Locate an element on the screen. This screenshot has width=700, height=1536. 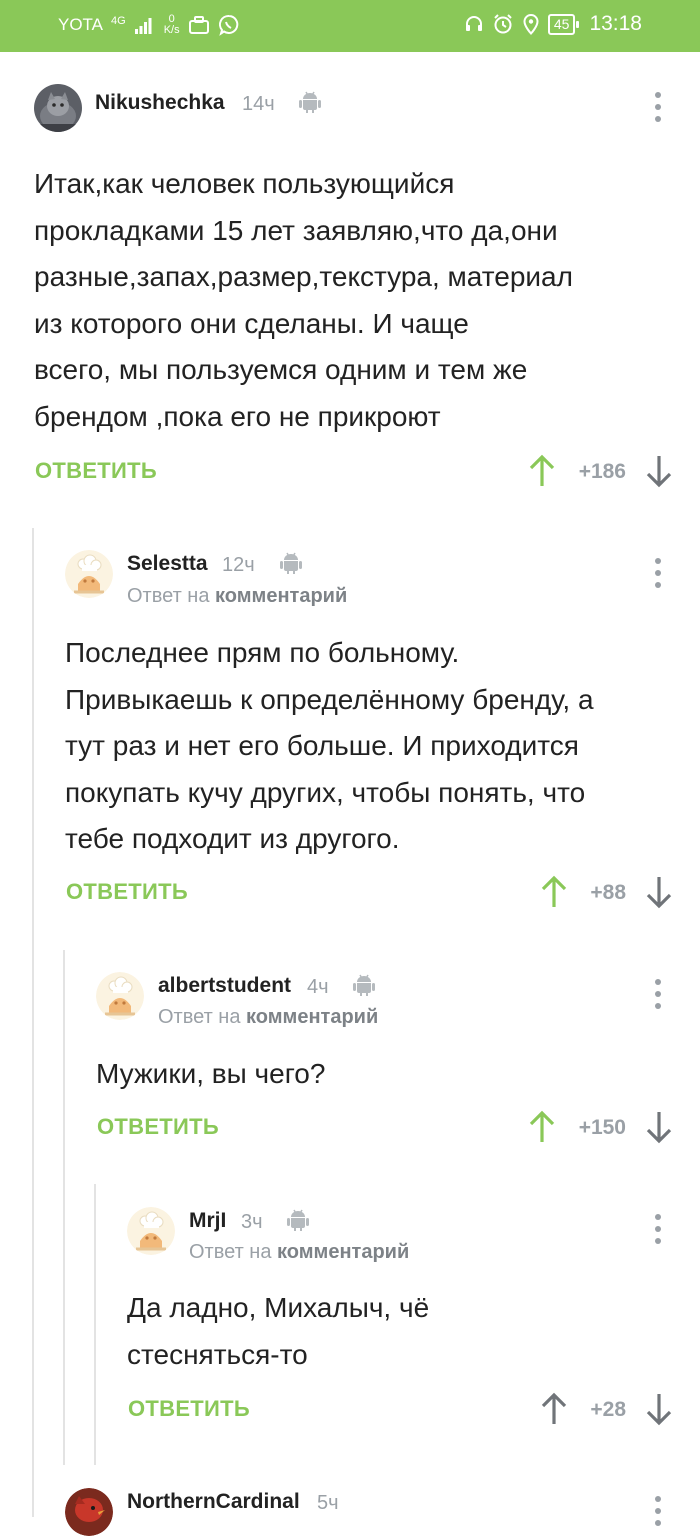
location-icon is located at coordinates (531, 24).